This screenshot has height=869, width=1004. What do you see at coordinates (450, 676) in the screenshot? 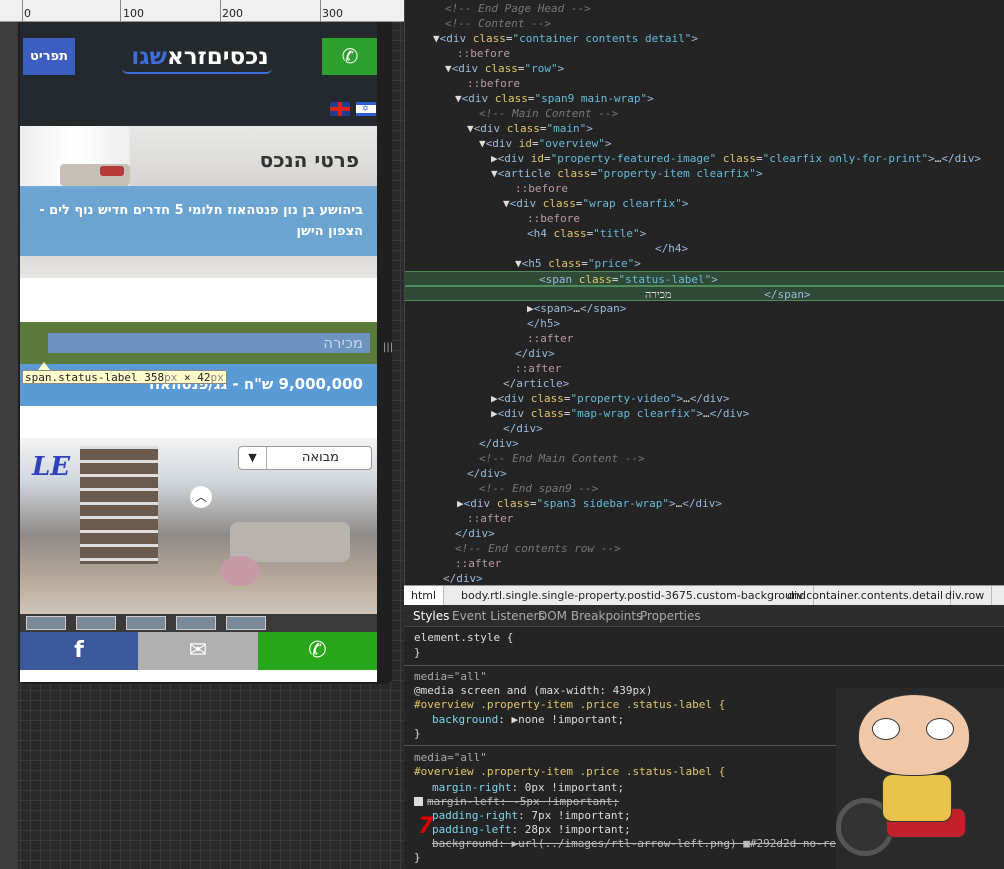
I see `media-attribute: media="all"` at bounding box center [450, 676].